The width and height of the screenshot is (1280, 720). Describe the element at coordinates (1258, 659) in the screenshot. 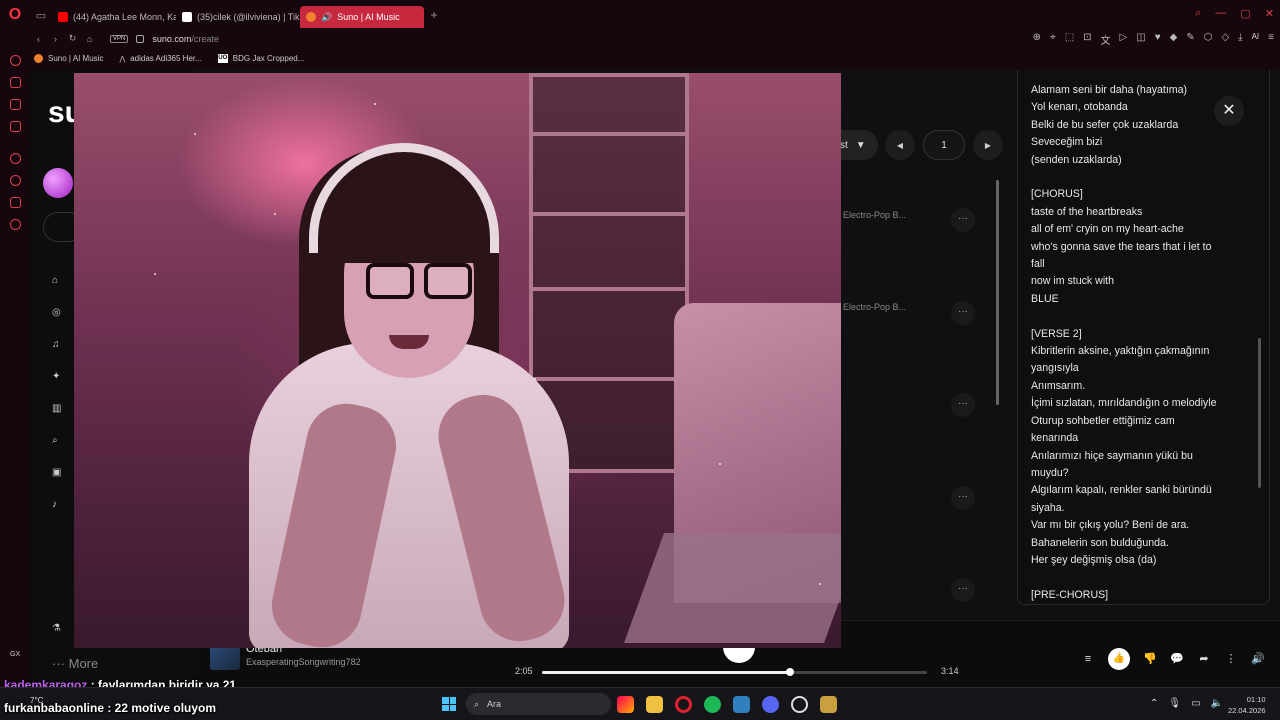

I see `volume-icon: 🔊` at that location.